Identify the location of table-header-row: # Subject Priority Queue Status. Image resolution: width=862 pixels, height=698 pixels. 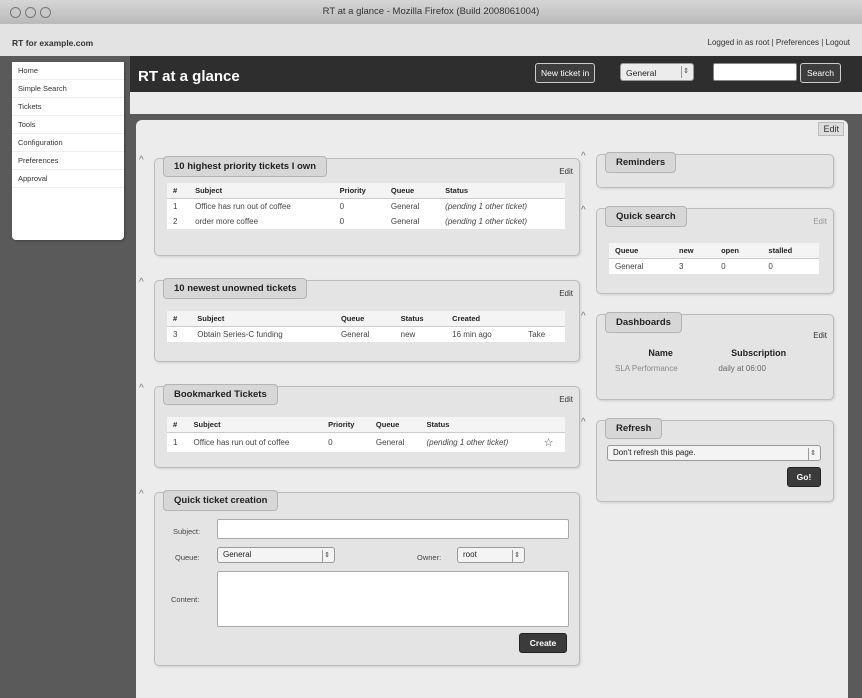
(366, 191).